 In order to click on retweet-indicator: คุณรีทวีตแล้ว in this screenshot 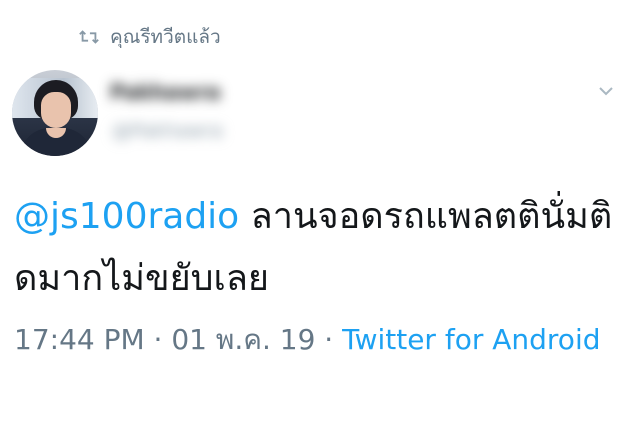, I will do `click(149, 37)`.